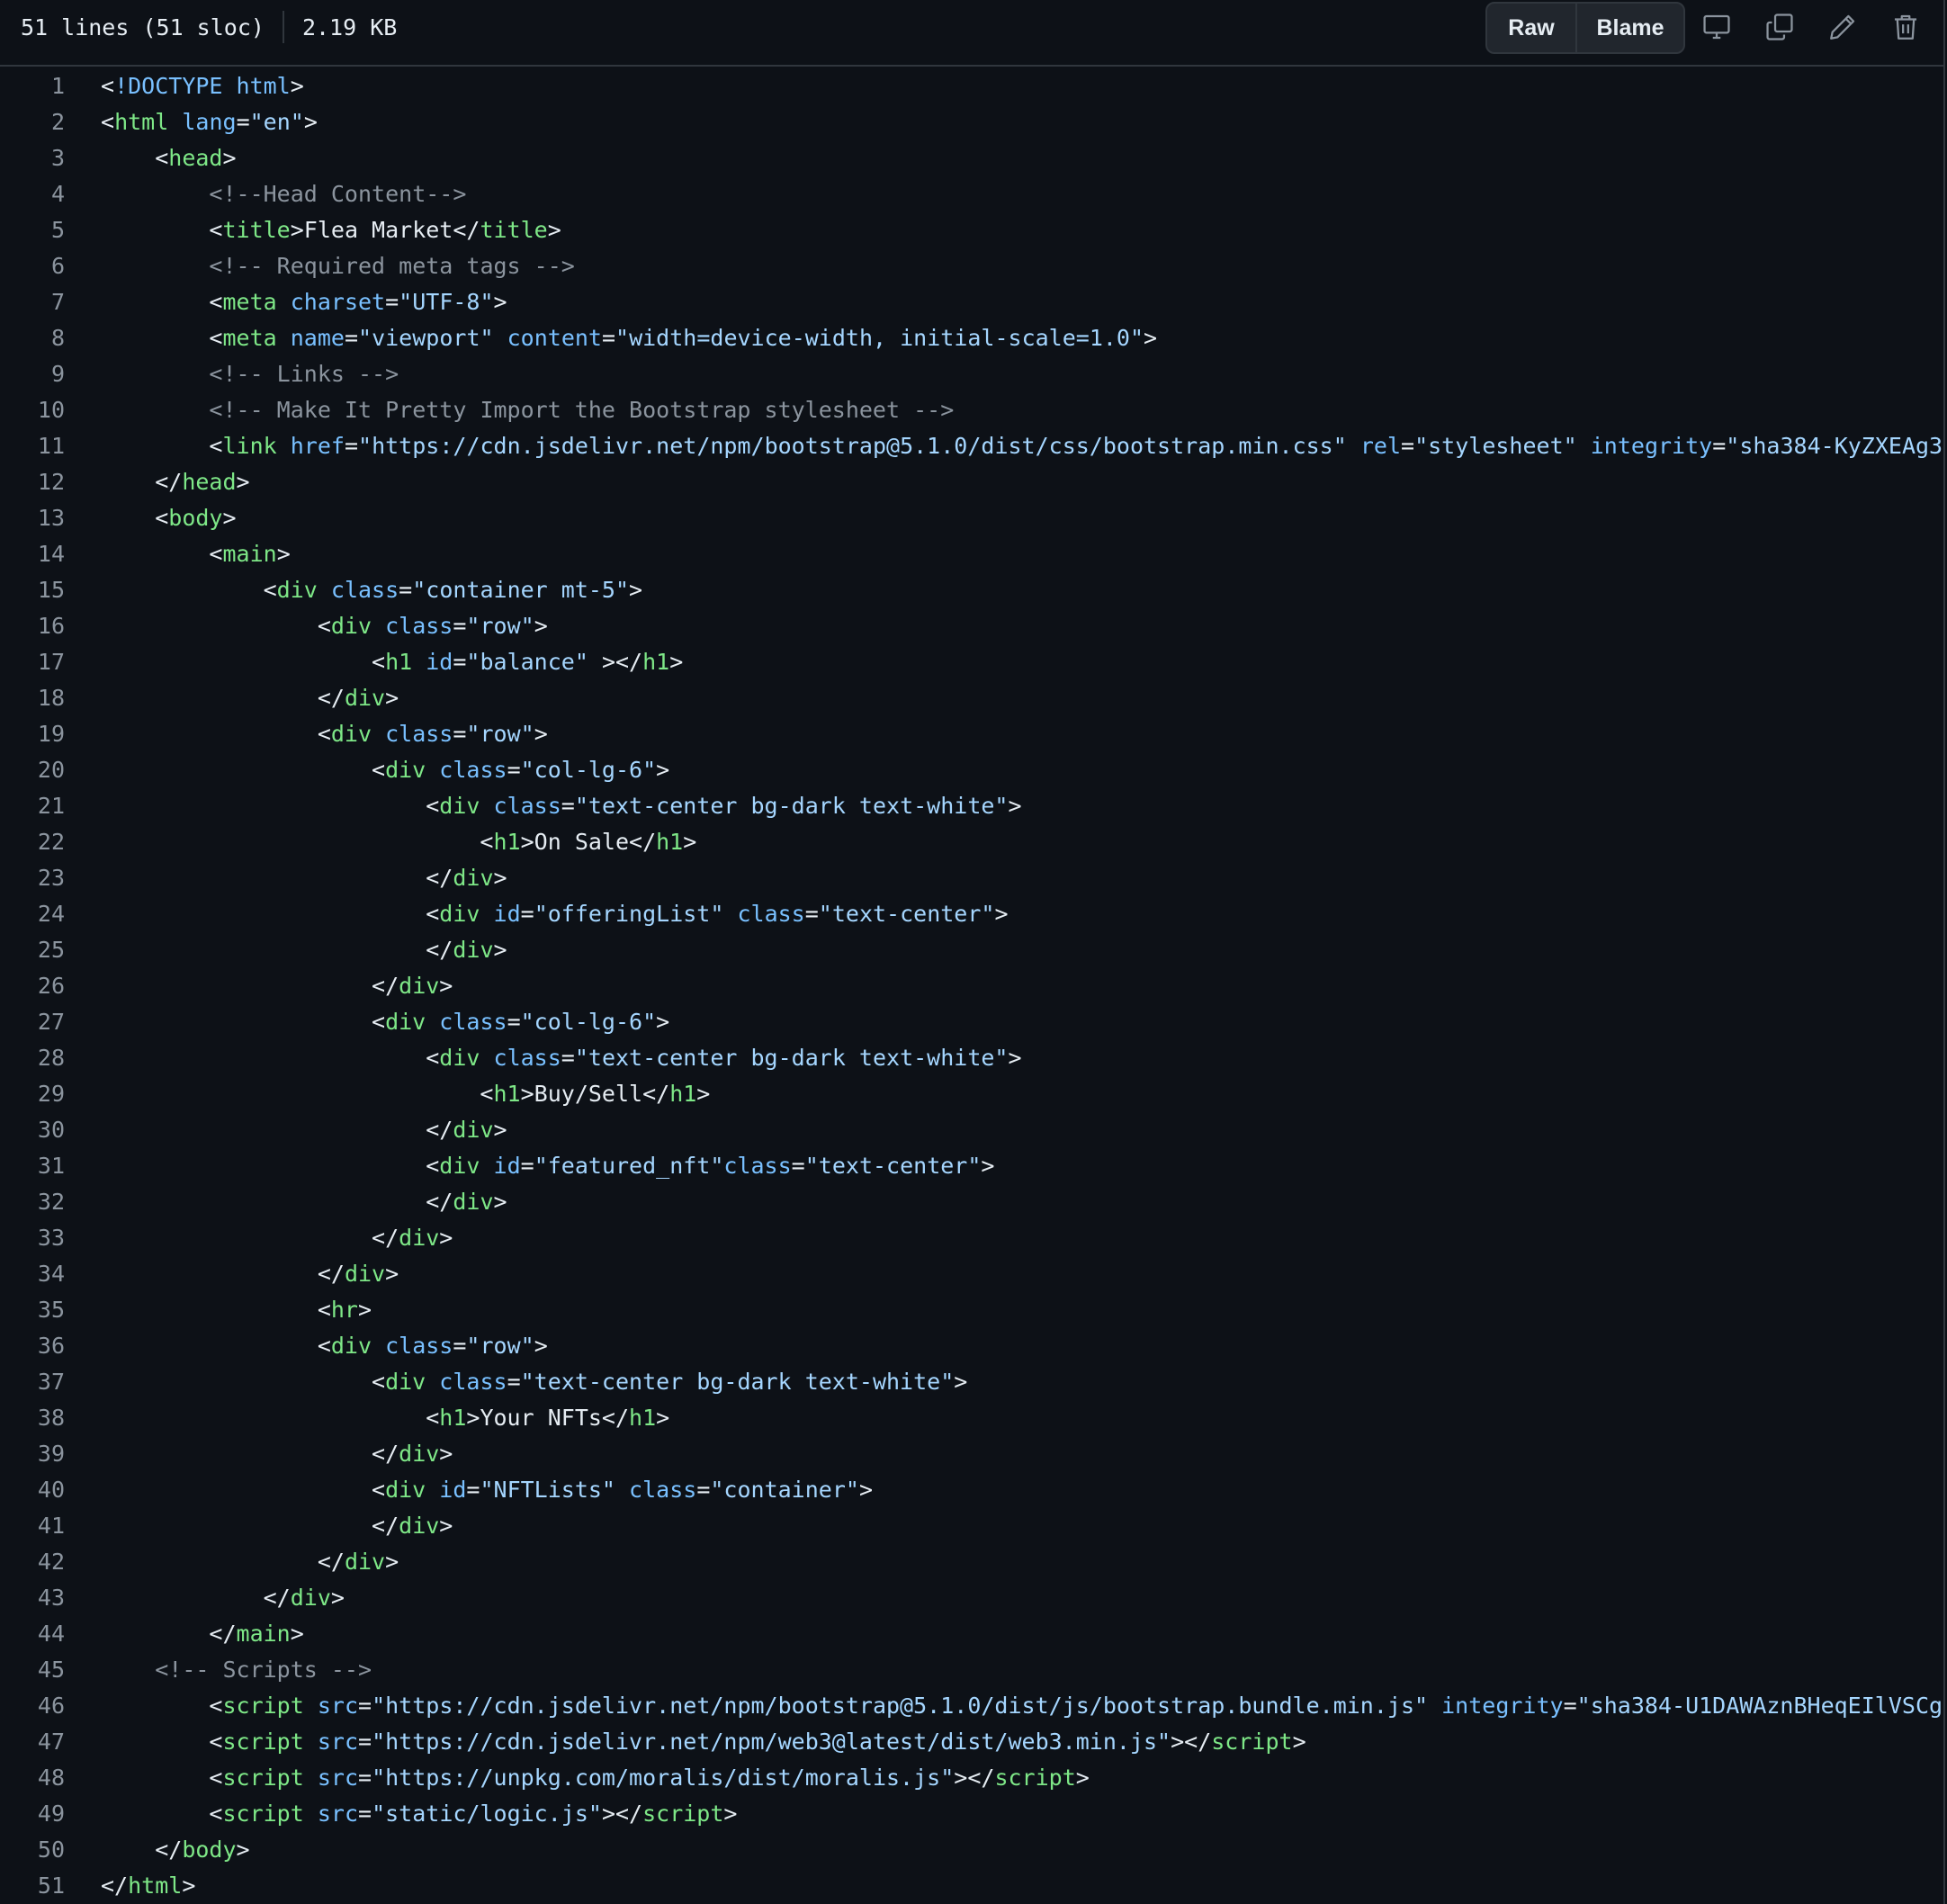 The width and height of the screenshot is (1947, 1904). What do you see at coordinates (223, 1562) in the screenshot?
I see `code-token: </` at bounding box center [223, 1562].